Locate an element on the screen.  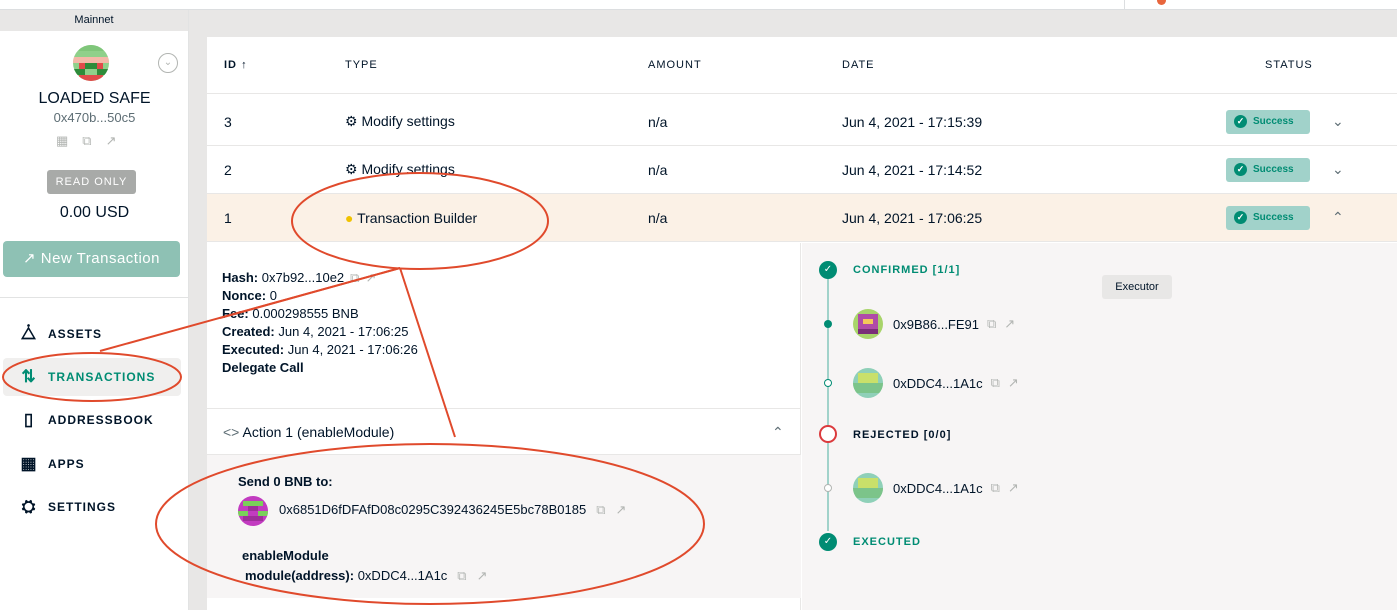
action-header: <> Action 1 (enableModule) ⌃ is located at coordinates (504, 431).